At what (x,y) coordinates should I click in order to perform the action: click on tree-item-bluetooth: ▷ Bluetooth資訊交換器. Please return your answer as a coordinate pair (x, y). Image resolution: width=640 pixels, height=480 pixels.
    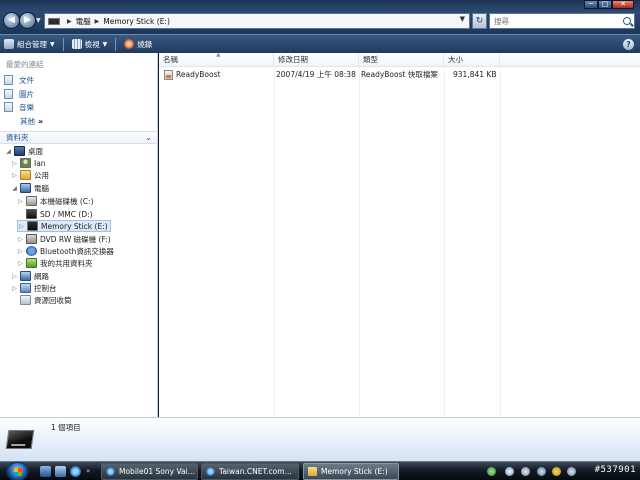
    Looking at the image, I should click on (65, 251).